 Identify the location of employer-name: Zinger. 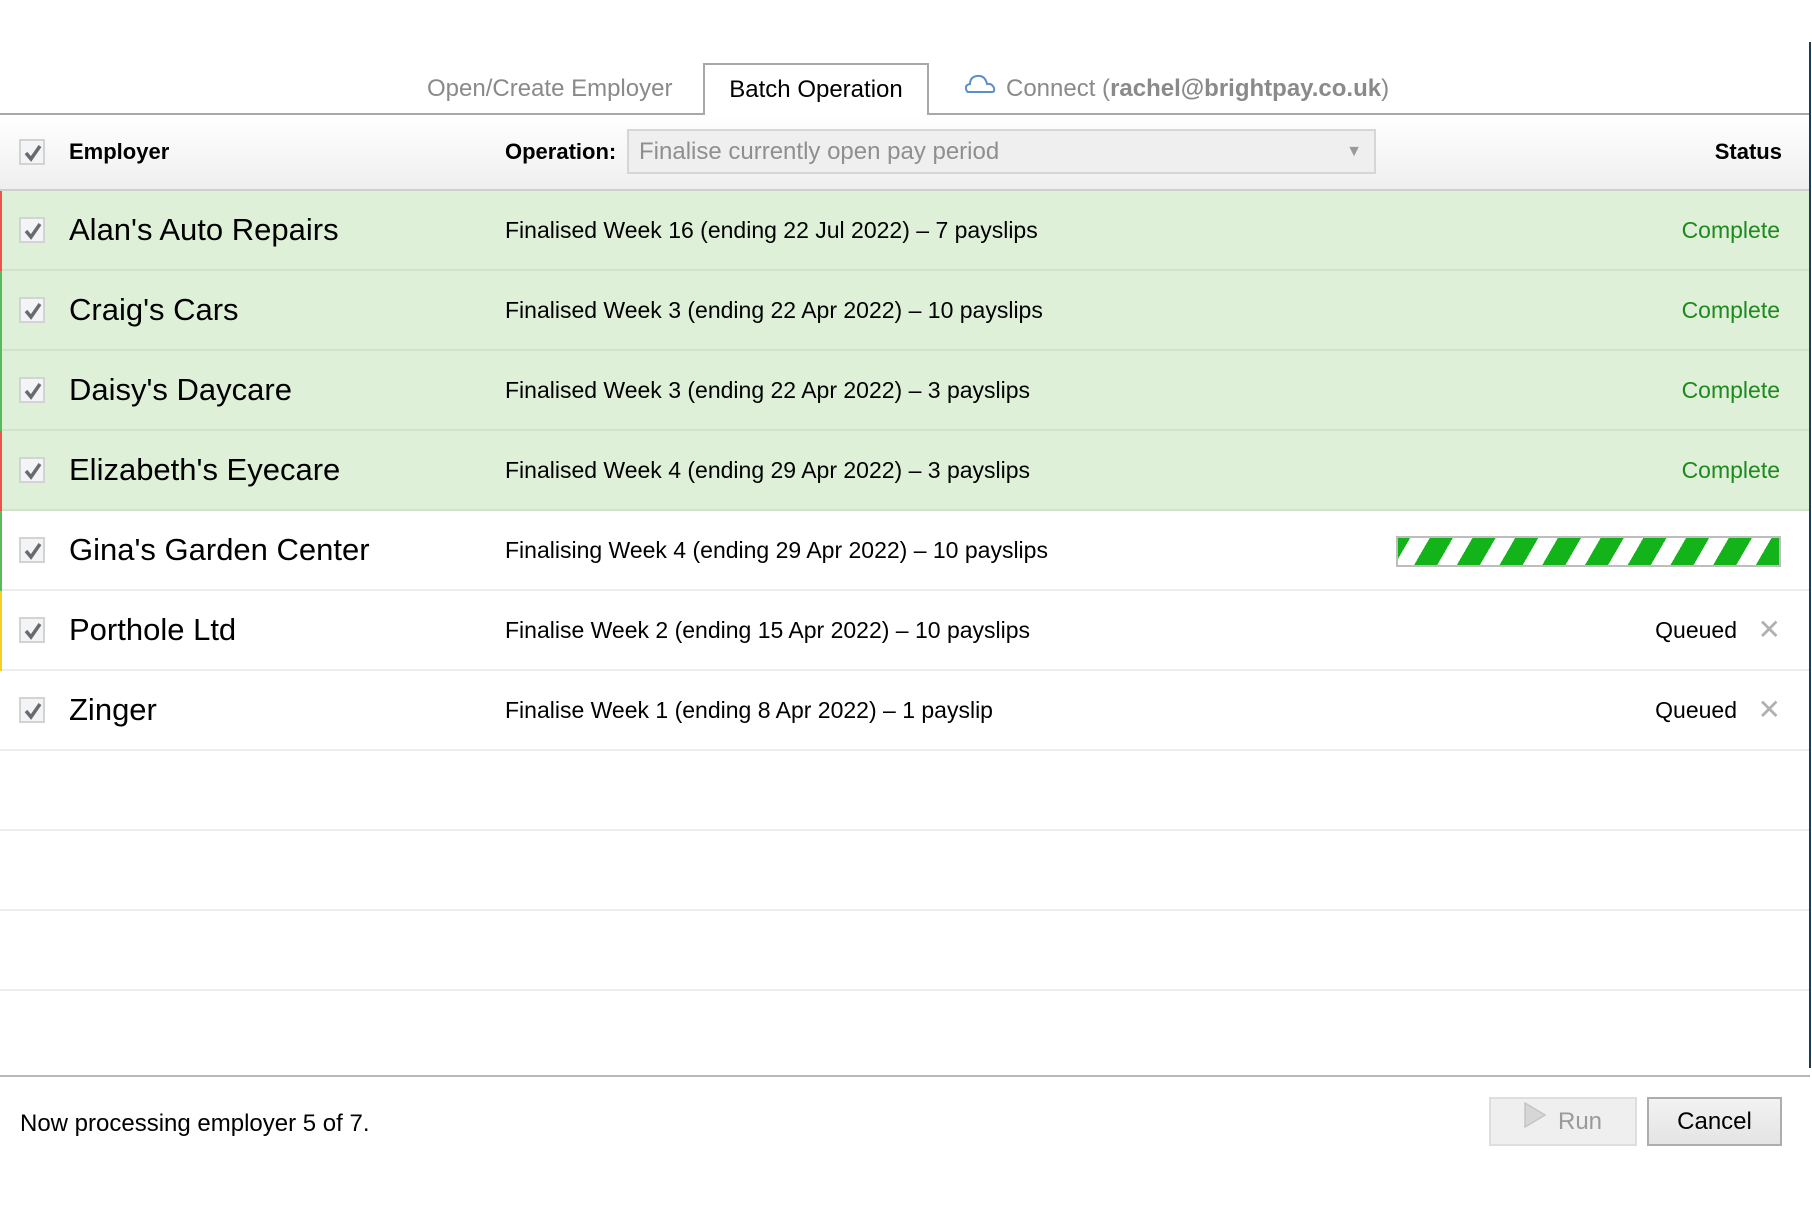
(113, 709).